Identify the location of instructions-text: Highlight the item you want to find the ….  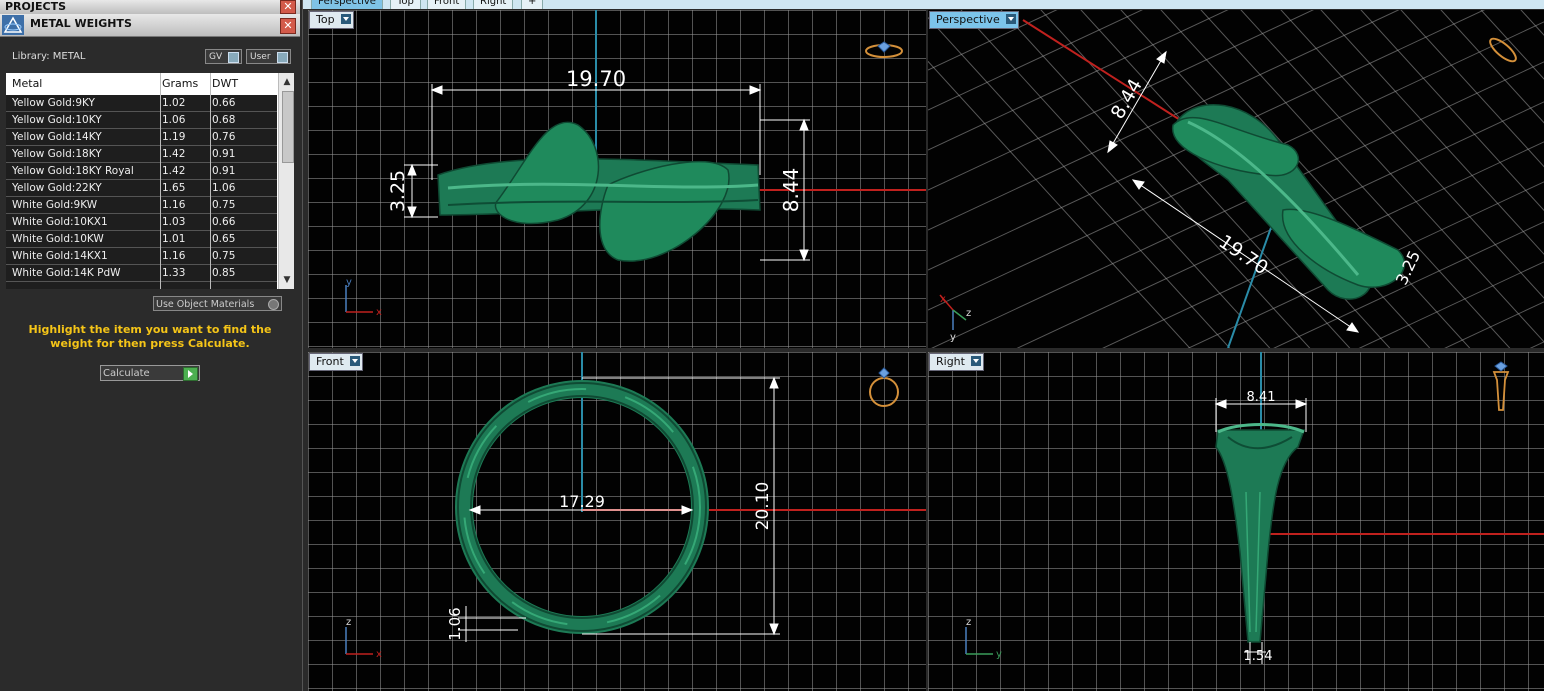
(150, 336).